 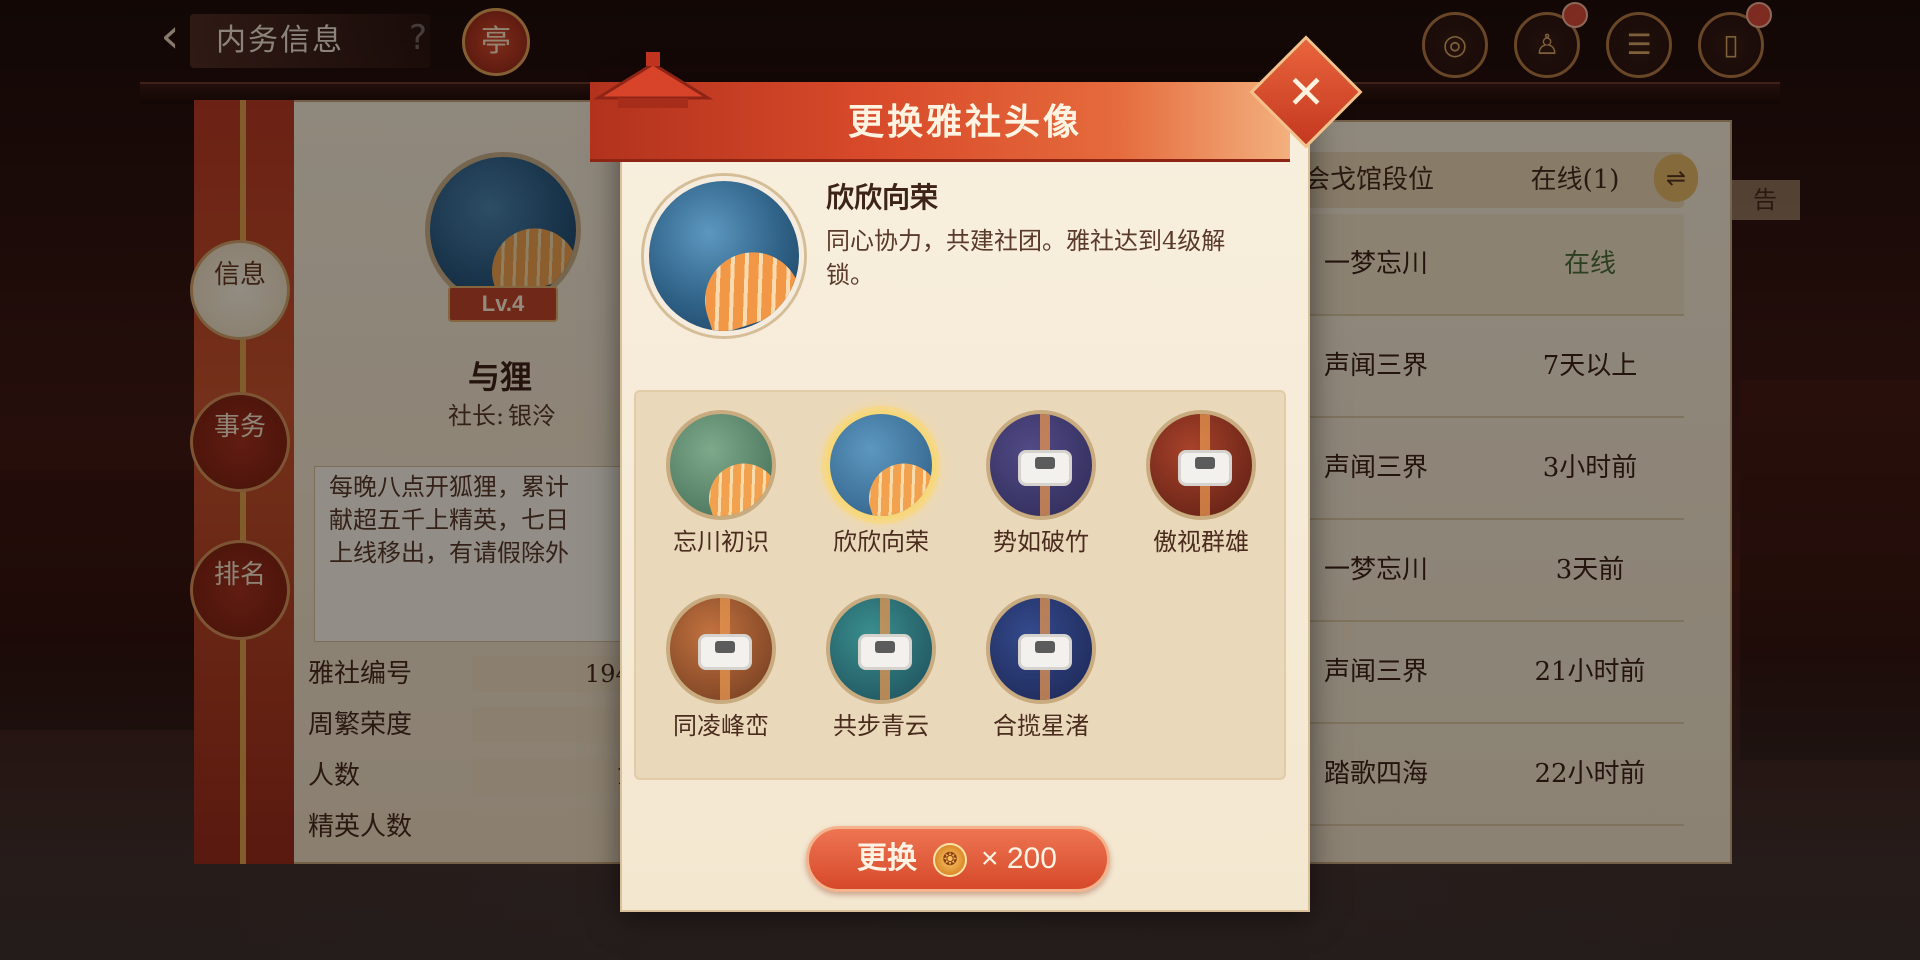 I want to click on avatar-option: 同凌峰峦, so click(x=721, y=674).